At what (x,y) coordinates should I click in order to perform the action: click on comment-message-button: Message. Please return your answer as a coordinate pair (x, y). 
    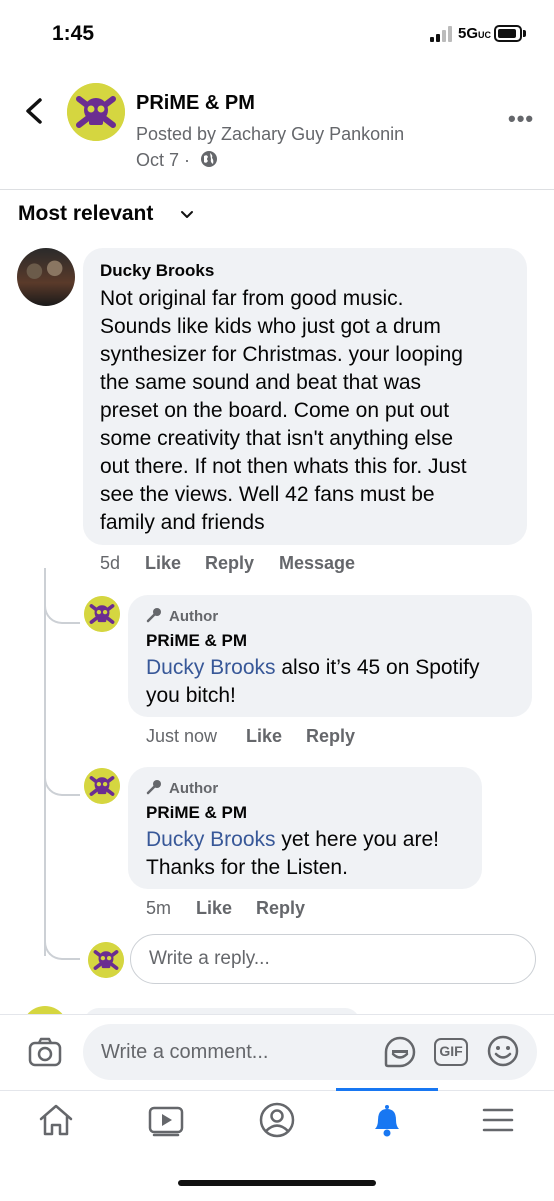
    Looking at the image, I should click on (317, 563).